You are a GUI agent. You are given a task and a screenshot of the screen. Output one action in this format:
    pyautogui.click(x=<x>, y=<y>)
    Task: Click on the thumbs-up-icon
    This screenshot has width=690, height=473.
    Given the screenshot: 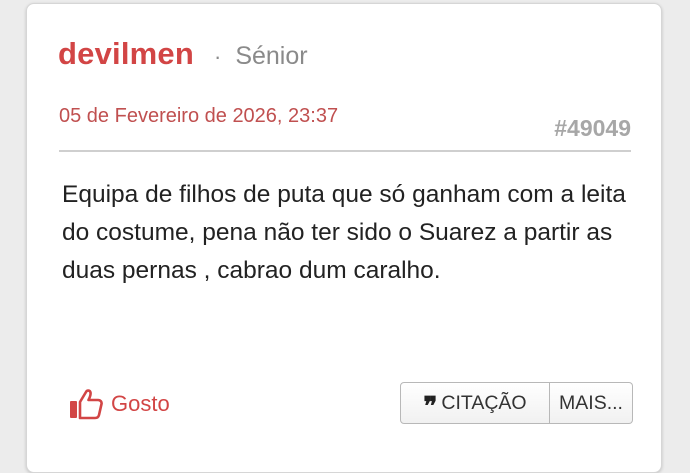 What is the action you would take?
    pyautogui.click(x=86, y=404)
    